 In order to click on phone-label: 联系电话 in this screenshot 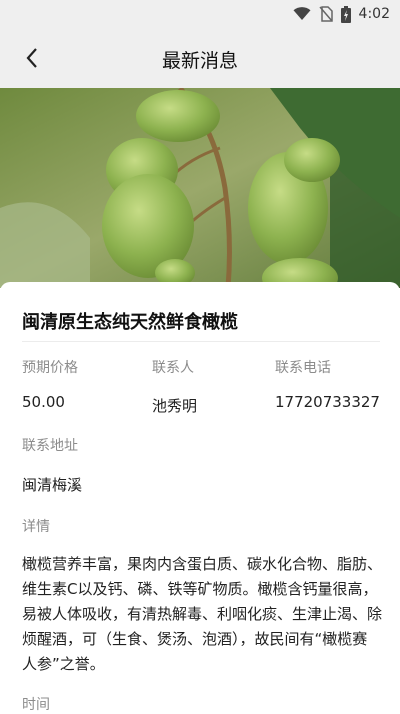, I will do `click(303, 368)`.